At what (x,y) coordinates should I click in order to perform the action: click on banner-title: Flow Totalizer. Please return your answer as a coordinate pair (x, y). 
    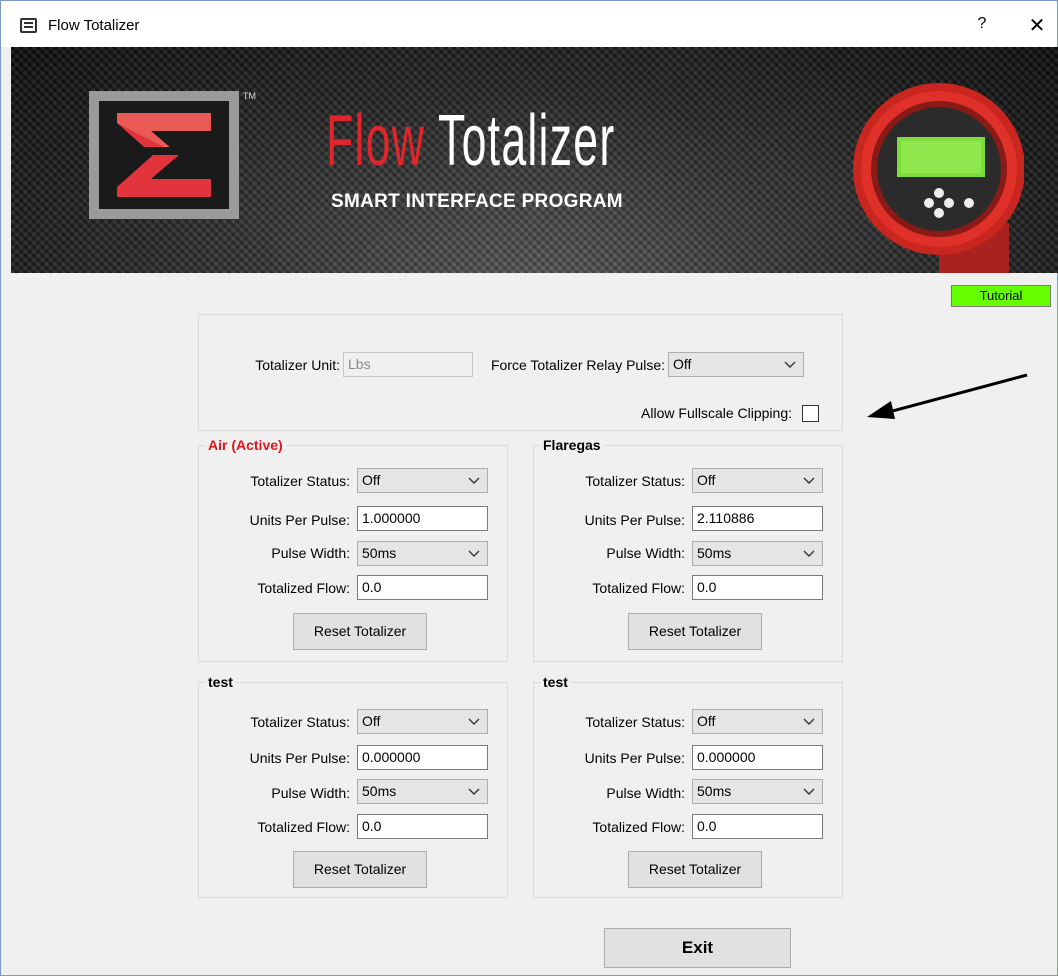
    Looking at the image, I should click on (470, 141).